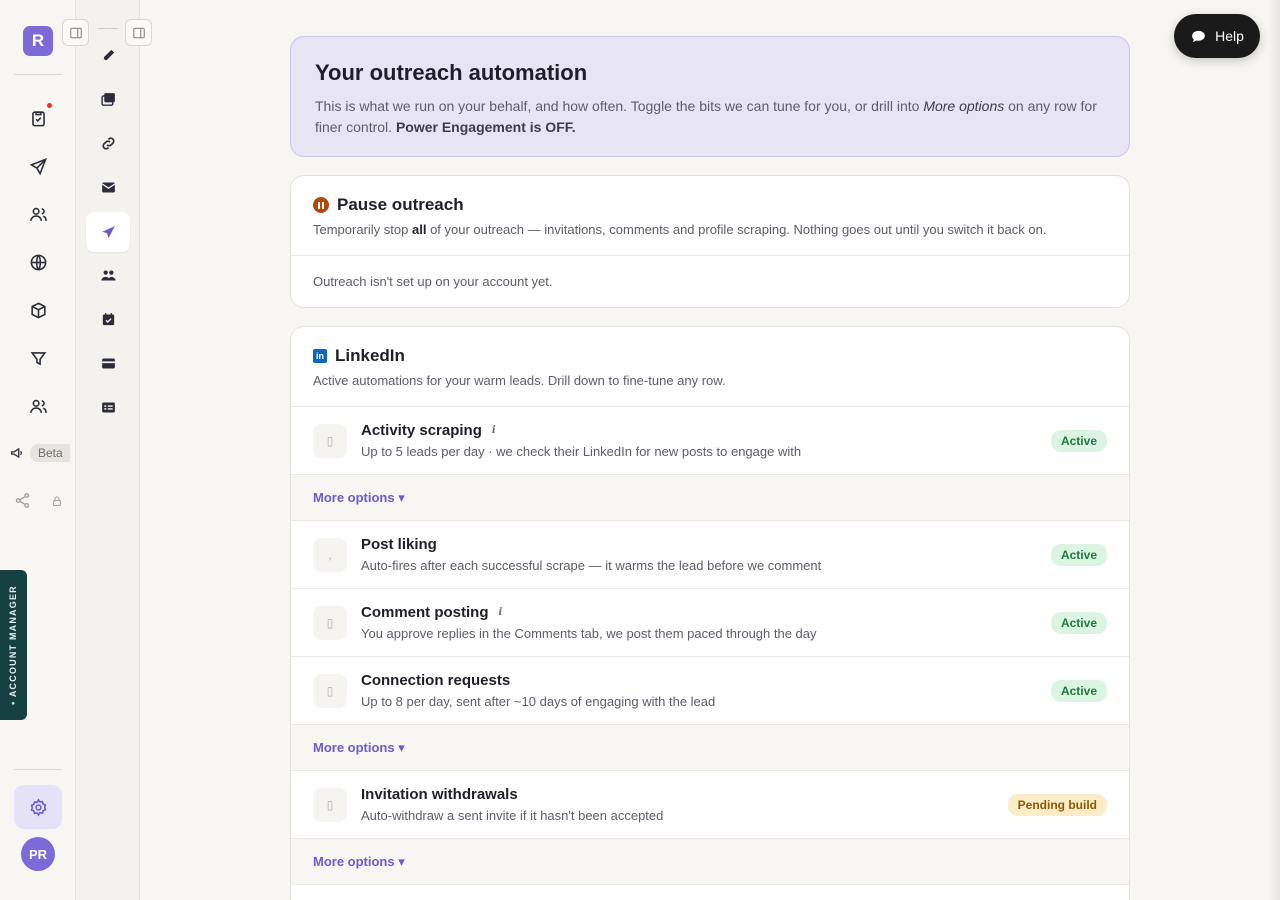 The image size is (1280, 900). What do you see at coordinates (108, 363) in the screenshot?
I see `credit-card-icon` at bounding box center [108, 363].